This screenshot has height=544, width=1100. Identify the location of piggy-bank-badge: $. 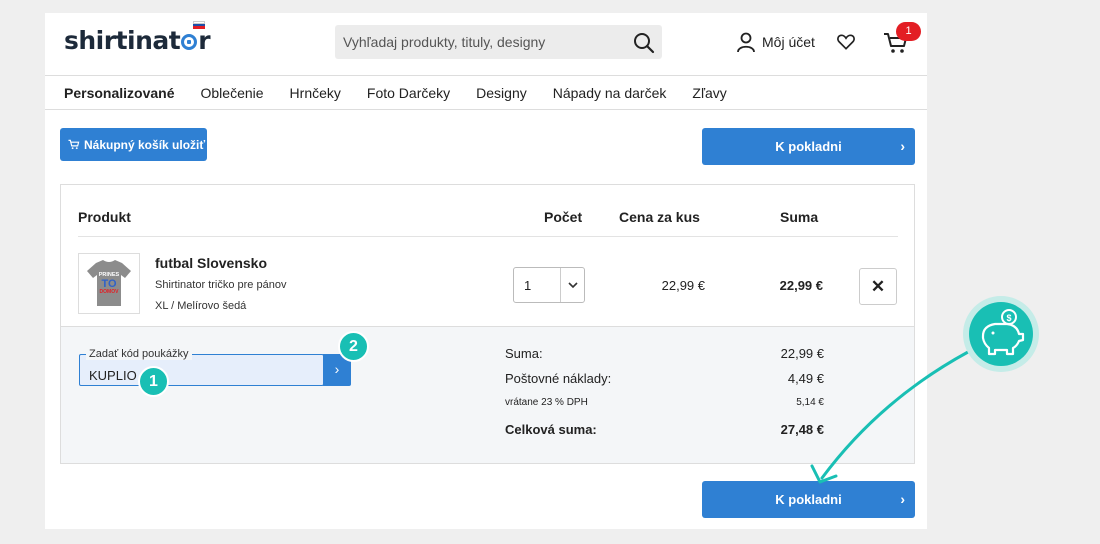
(1001, 334).